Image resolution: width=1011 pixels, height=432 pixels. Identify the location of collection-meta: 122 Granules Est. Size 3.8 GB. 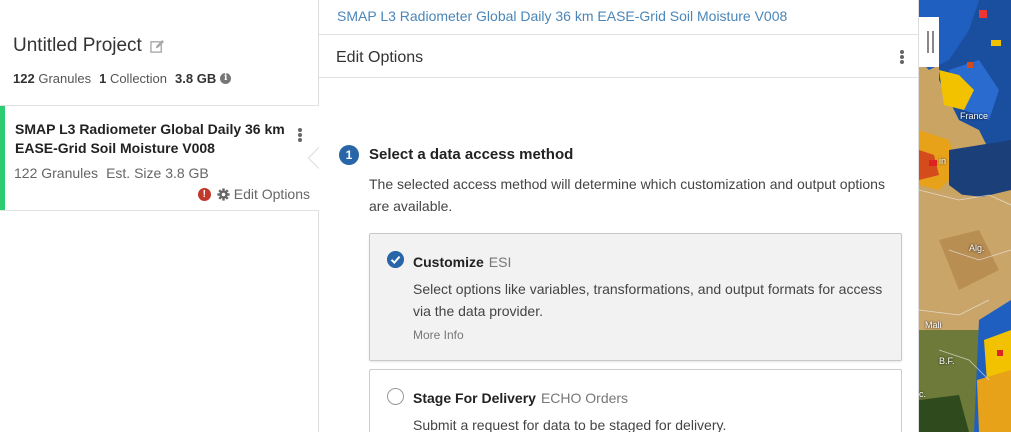
(111, 173).